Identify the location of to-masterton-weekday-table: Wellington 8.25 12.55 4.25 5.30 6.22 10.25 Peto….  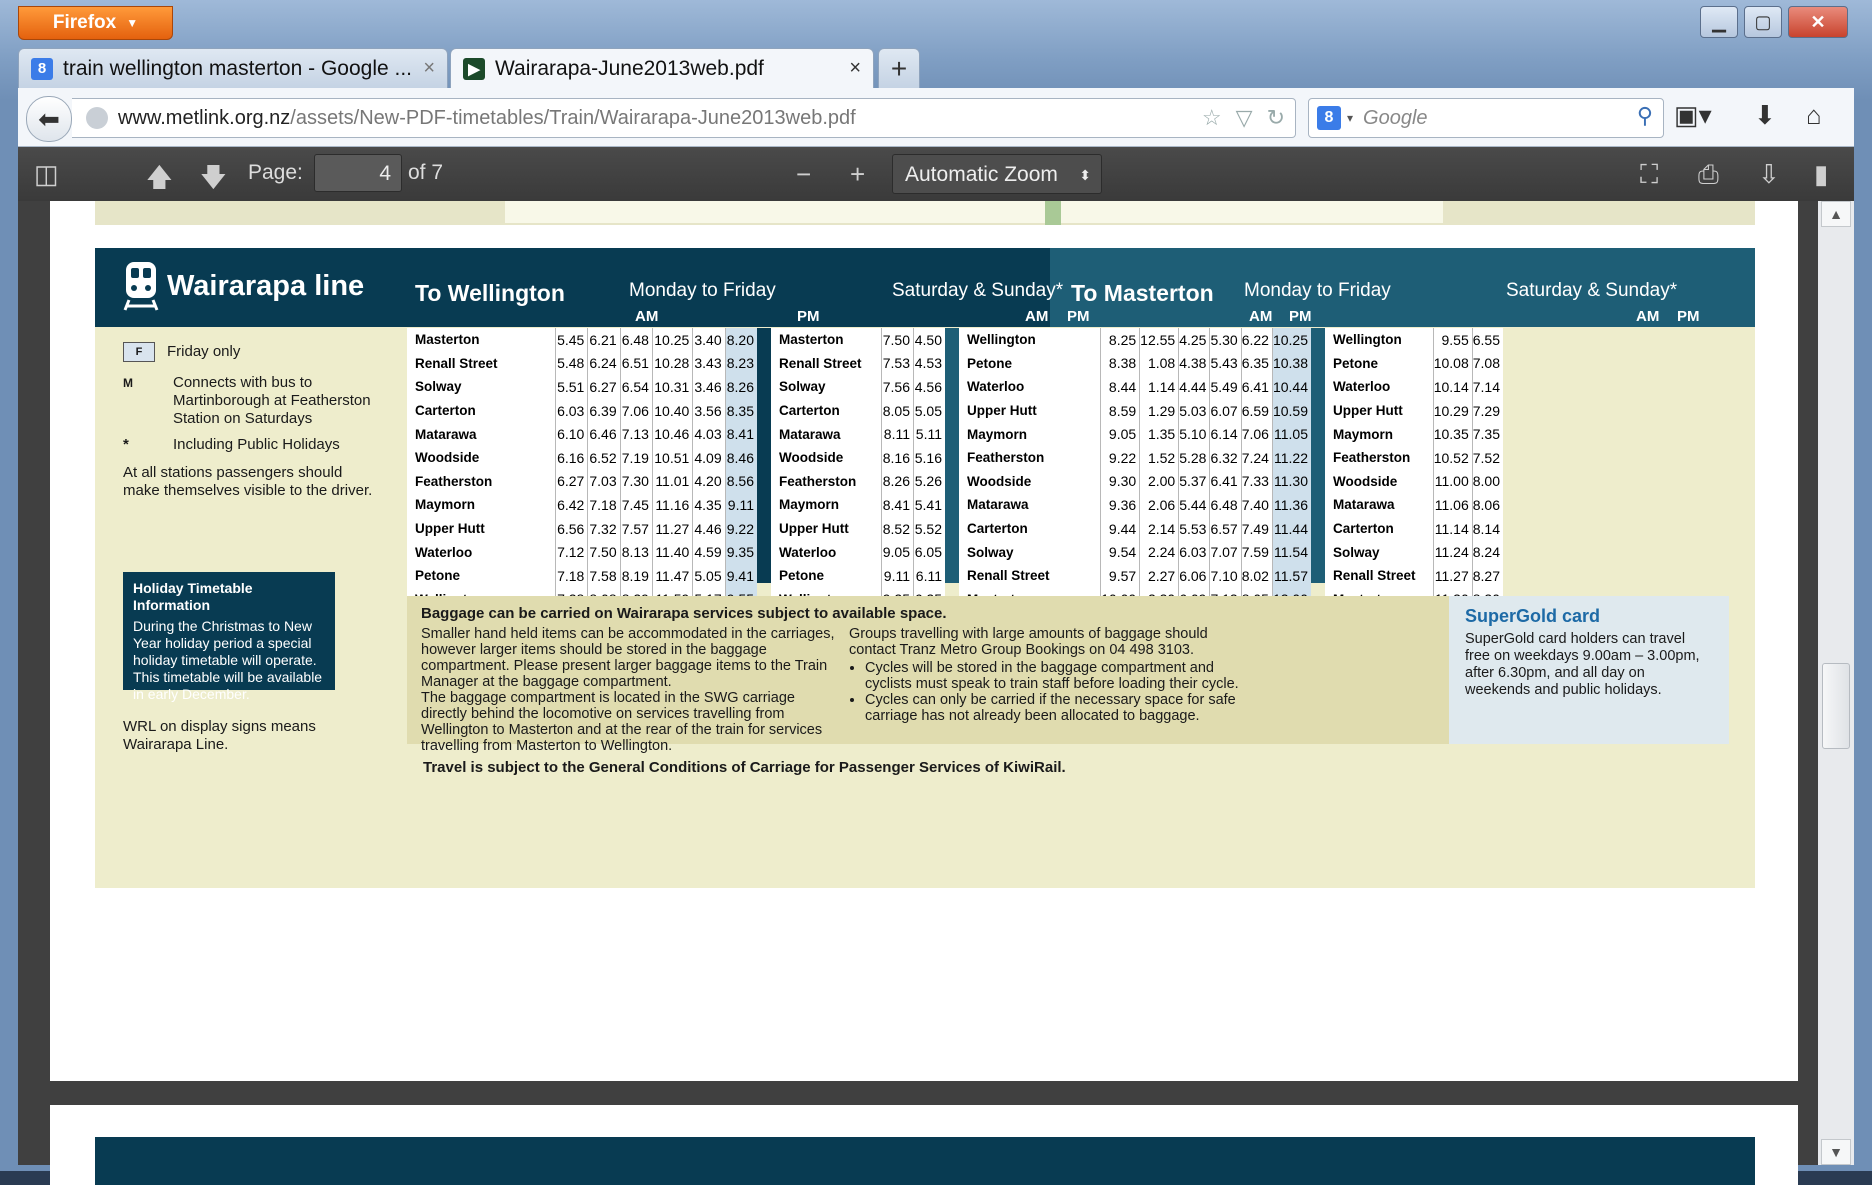
(1135, 478).